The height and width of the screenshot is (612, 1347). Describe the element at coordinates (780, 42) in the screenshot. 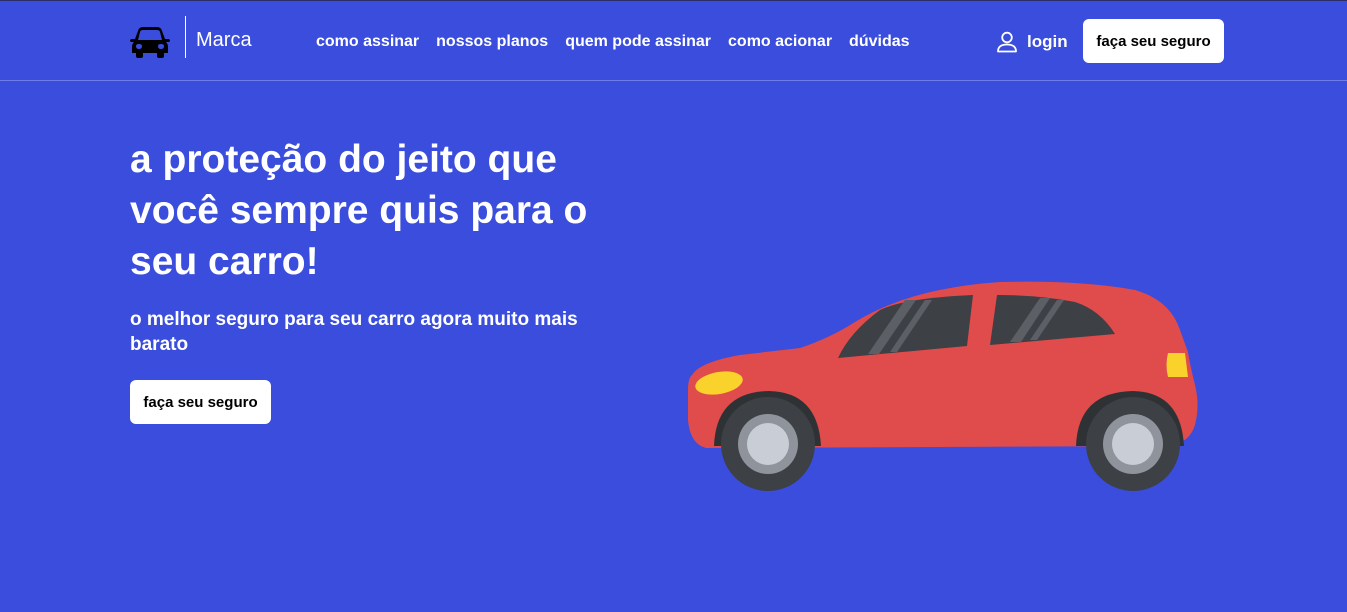

I see `nav-link-como-acionar: como acionar` at that location.